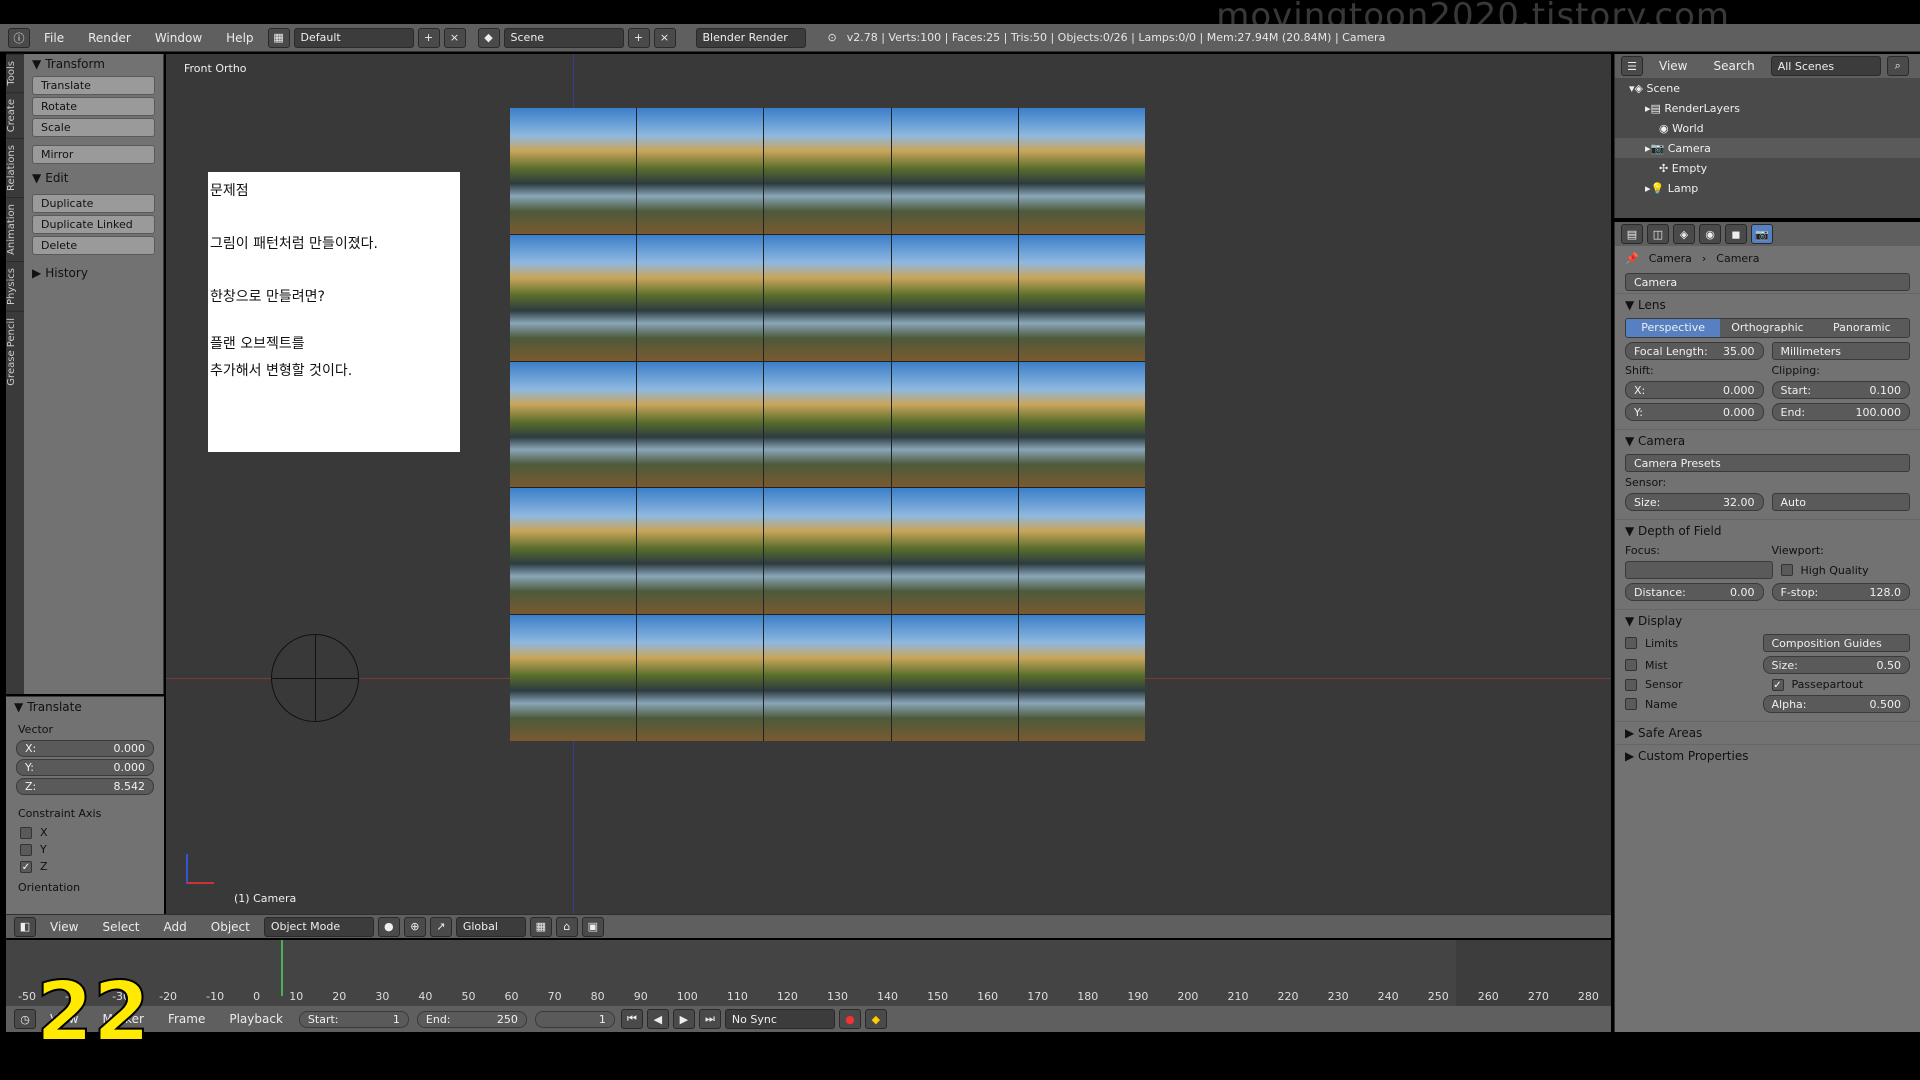 The image size is (1920, 1080). Describe the element at coordinates (1690, 665) in the screenshot. I see `mist-toggle: Mist` at that location.